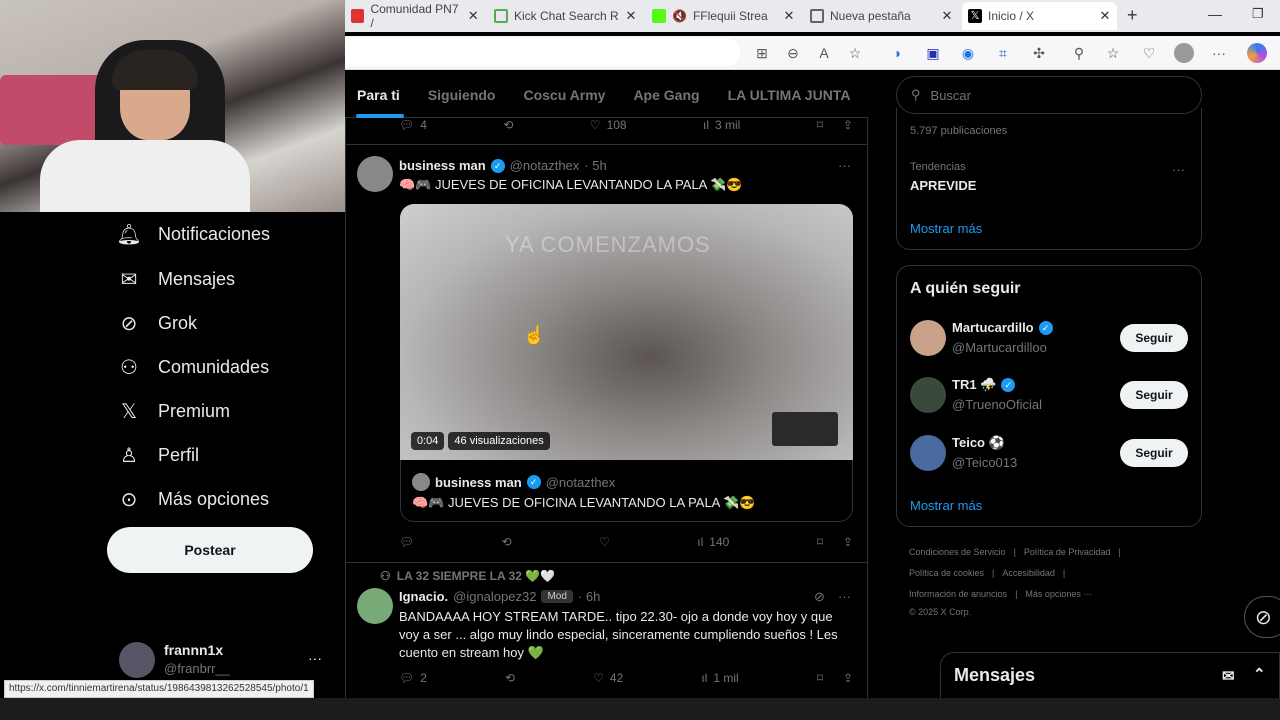 The height and width of the screenshot is (720, 1280). Describe the element at coordinates (545, 165) in the screenshot. I see `post-author-handle: @notazthex` at that location.